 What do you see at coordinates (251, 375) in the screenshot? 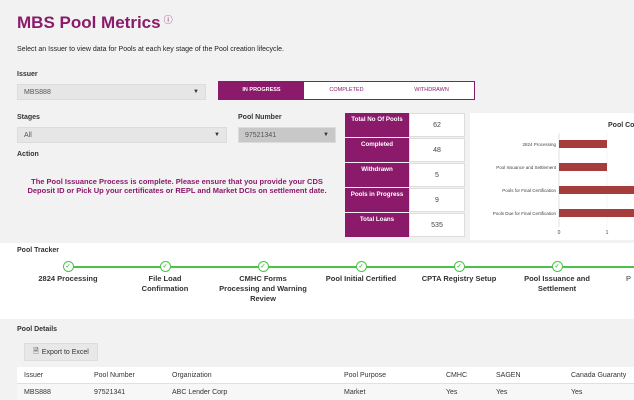
I see `column-header: Organization` at bounding box center [251, 375].